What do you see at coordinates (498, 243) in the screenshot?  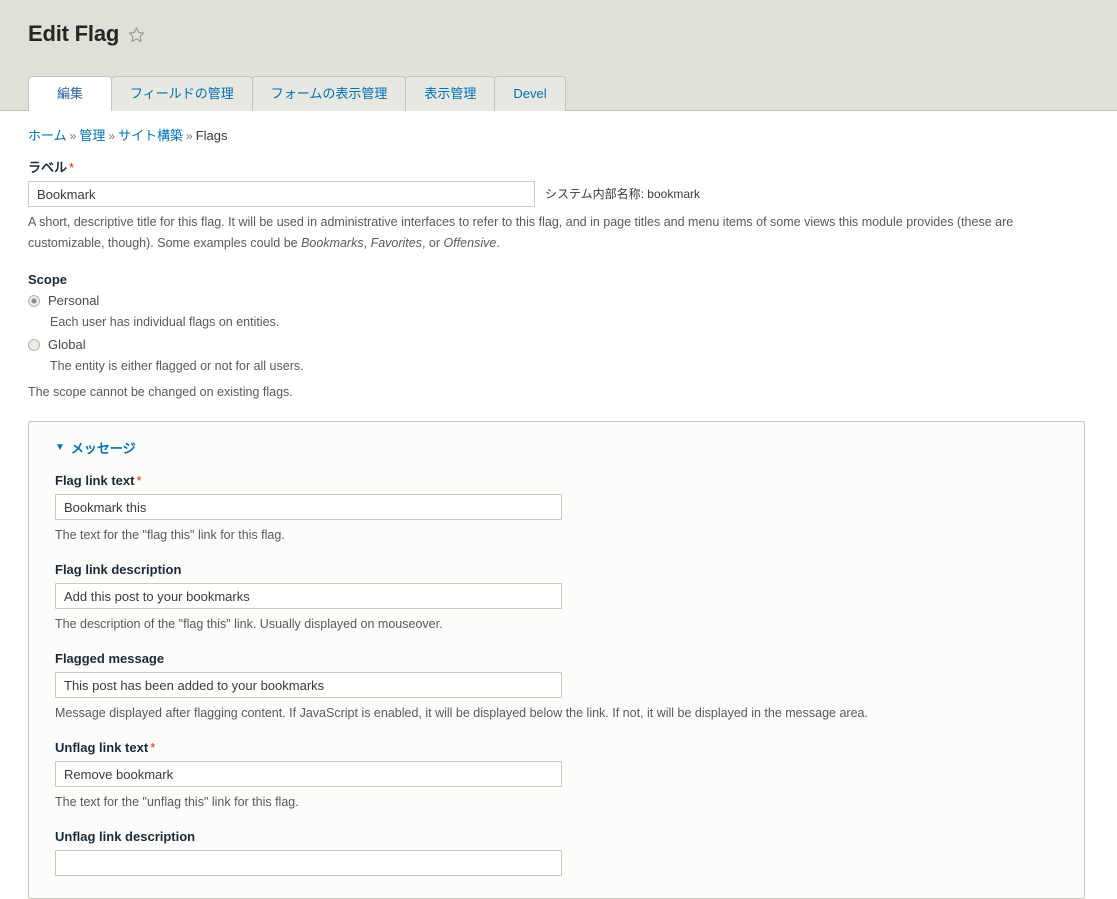 I see `description-end: .` at bounding box center [498, 243].